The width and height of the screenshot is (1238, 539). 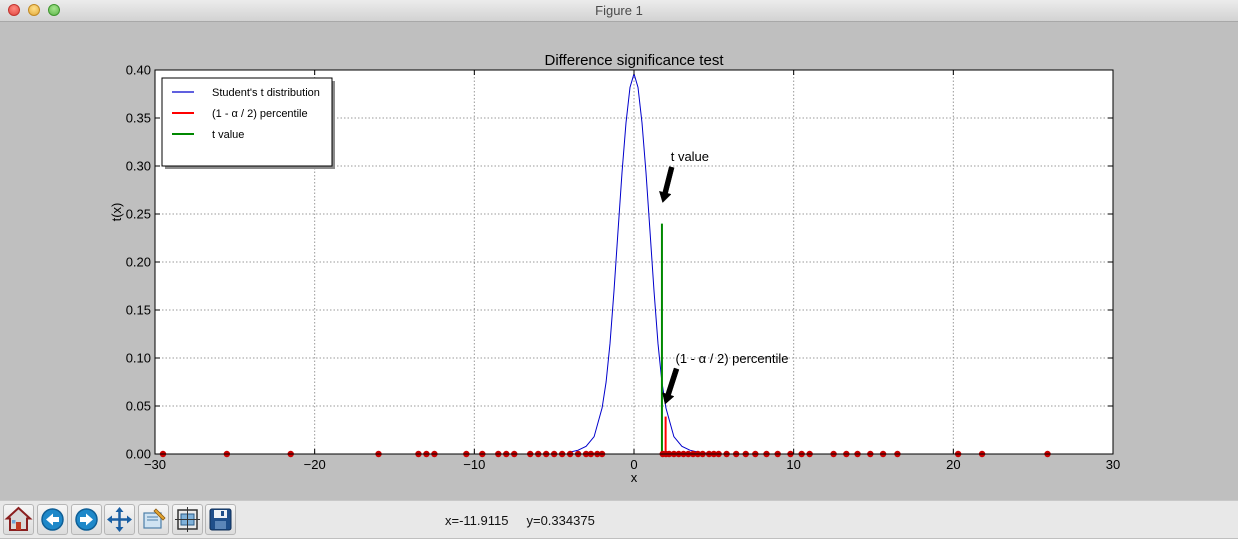 I want to click on subplots-icon, so click(x=187, y=519).